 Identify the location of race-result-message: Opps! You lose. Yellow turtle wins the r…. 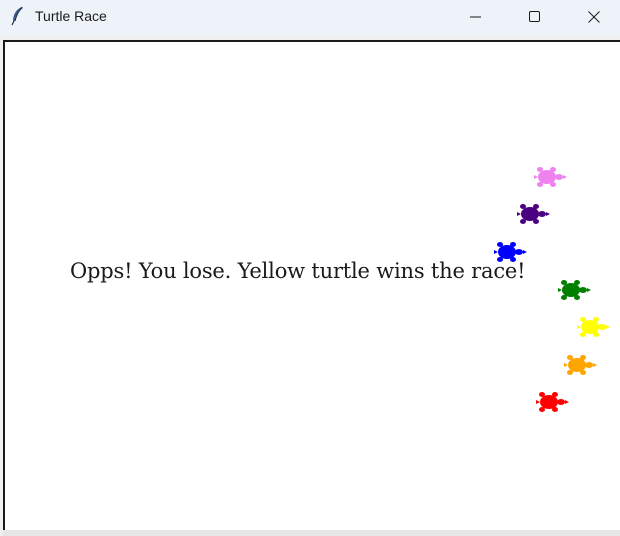
(298, 271).